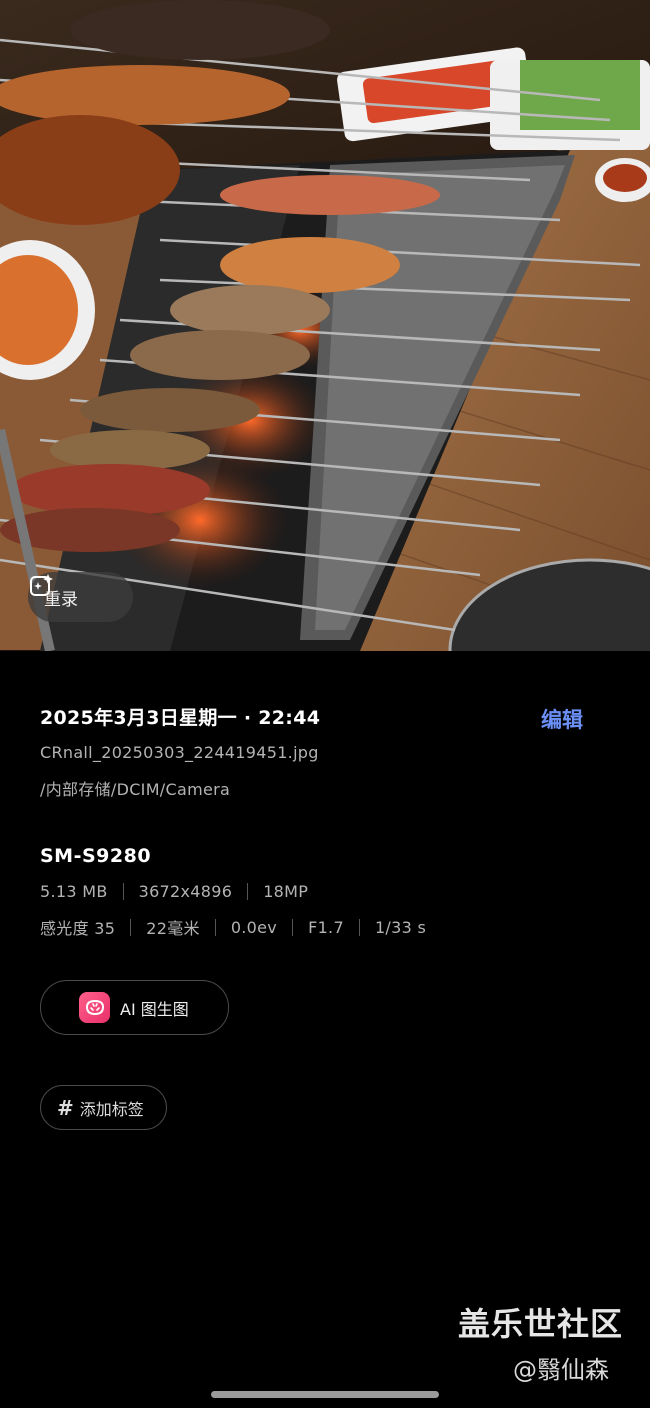  Describe the element at coordinates (541, 1324) in the screenshot. I see `watermark-title: 盖乐世社区` at that location.